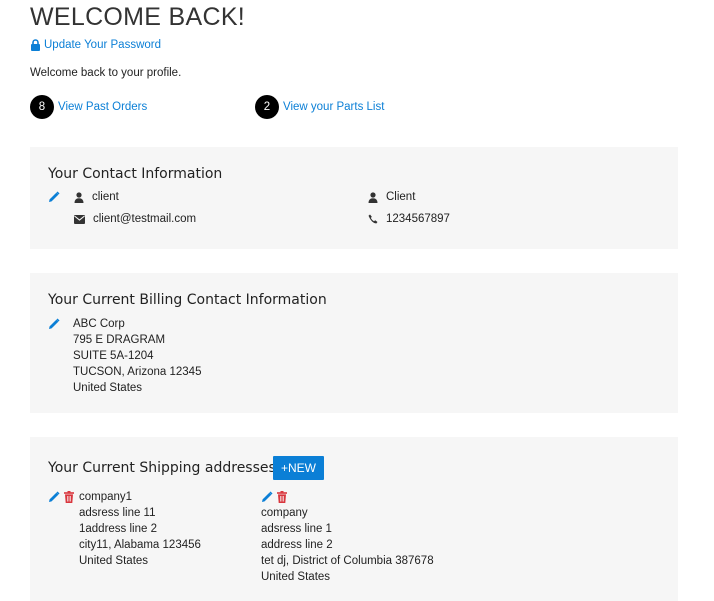 This screenshot has height=601, width=714. What do you see at coordinates (296, 529) in the screenshot?
I see `shipping-address-line: adsress line 1` at bounding box center [296, 529].